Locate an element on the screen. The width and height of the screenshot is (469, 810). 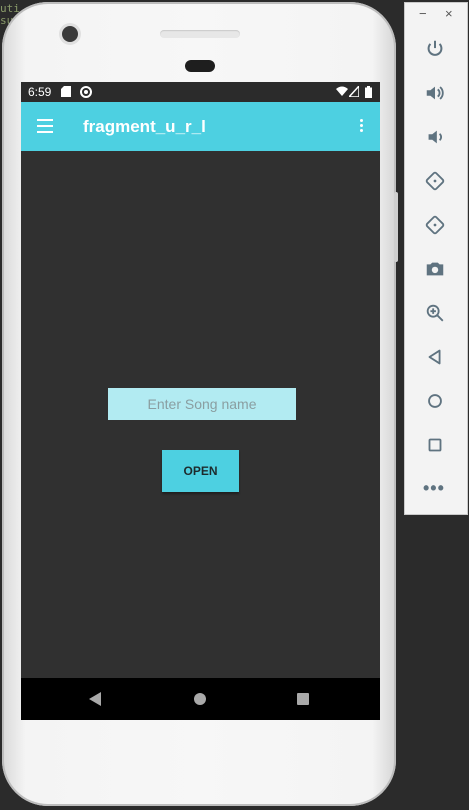
more-options-icon: ••• is located at coordinates (434, 488).